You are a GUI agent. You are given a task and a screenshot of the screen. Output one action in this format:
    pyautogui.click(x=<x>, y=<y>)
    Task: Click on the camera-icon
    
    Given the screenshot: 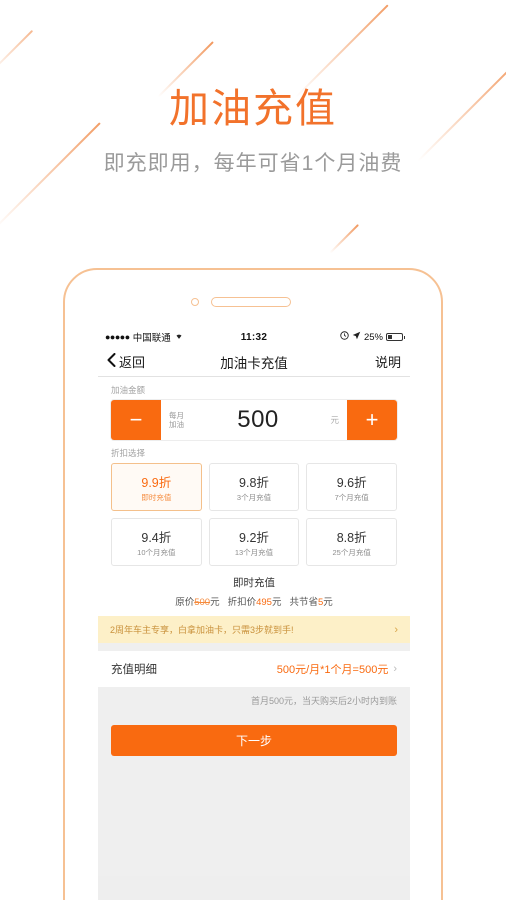 What is the action you would take?
    pyautogui.click(x=195, y=302)
    